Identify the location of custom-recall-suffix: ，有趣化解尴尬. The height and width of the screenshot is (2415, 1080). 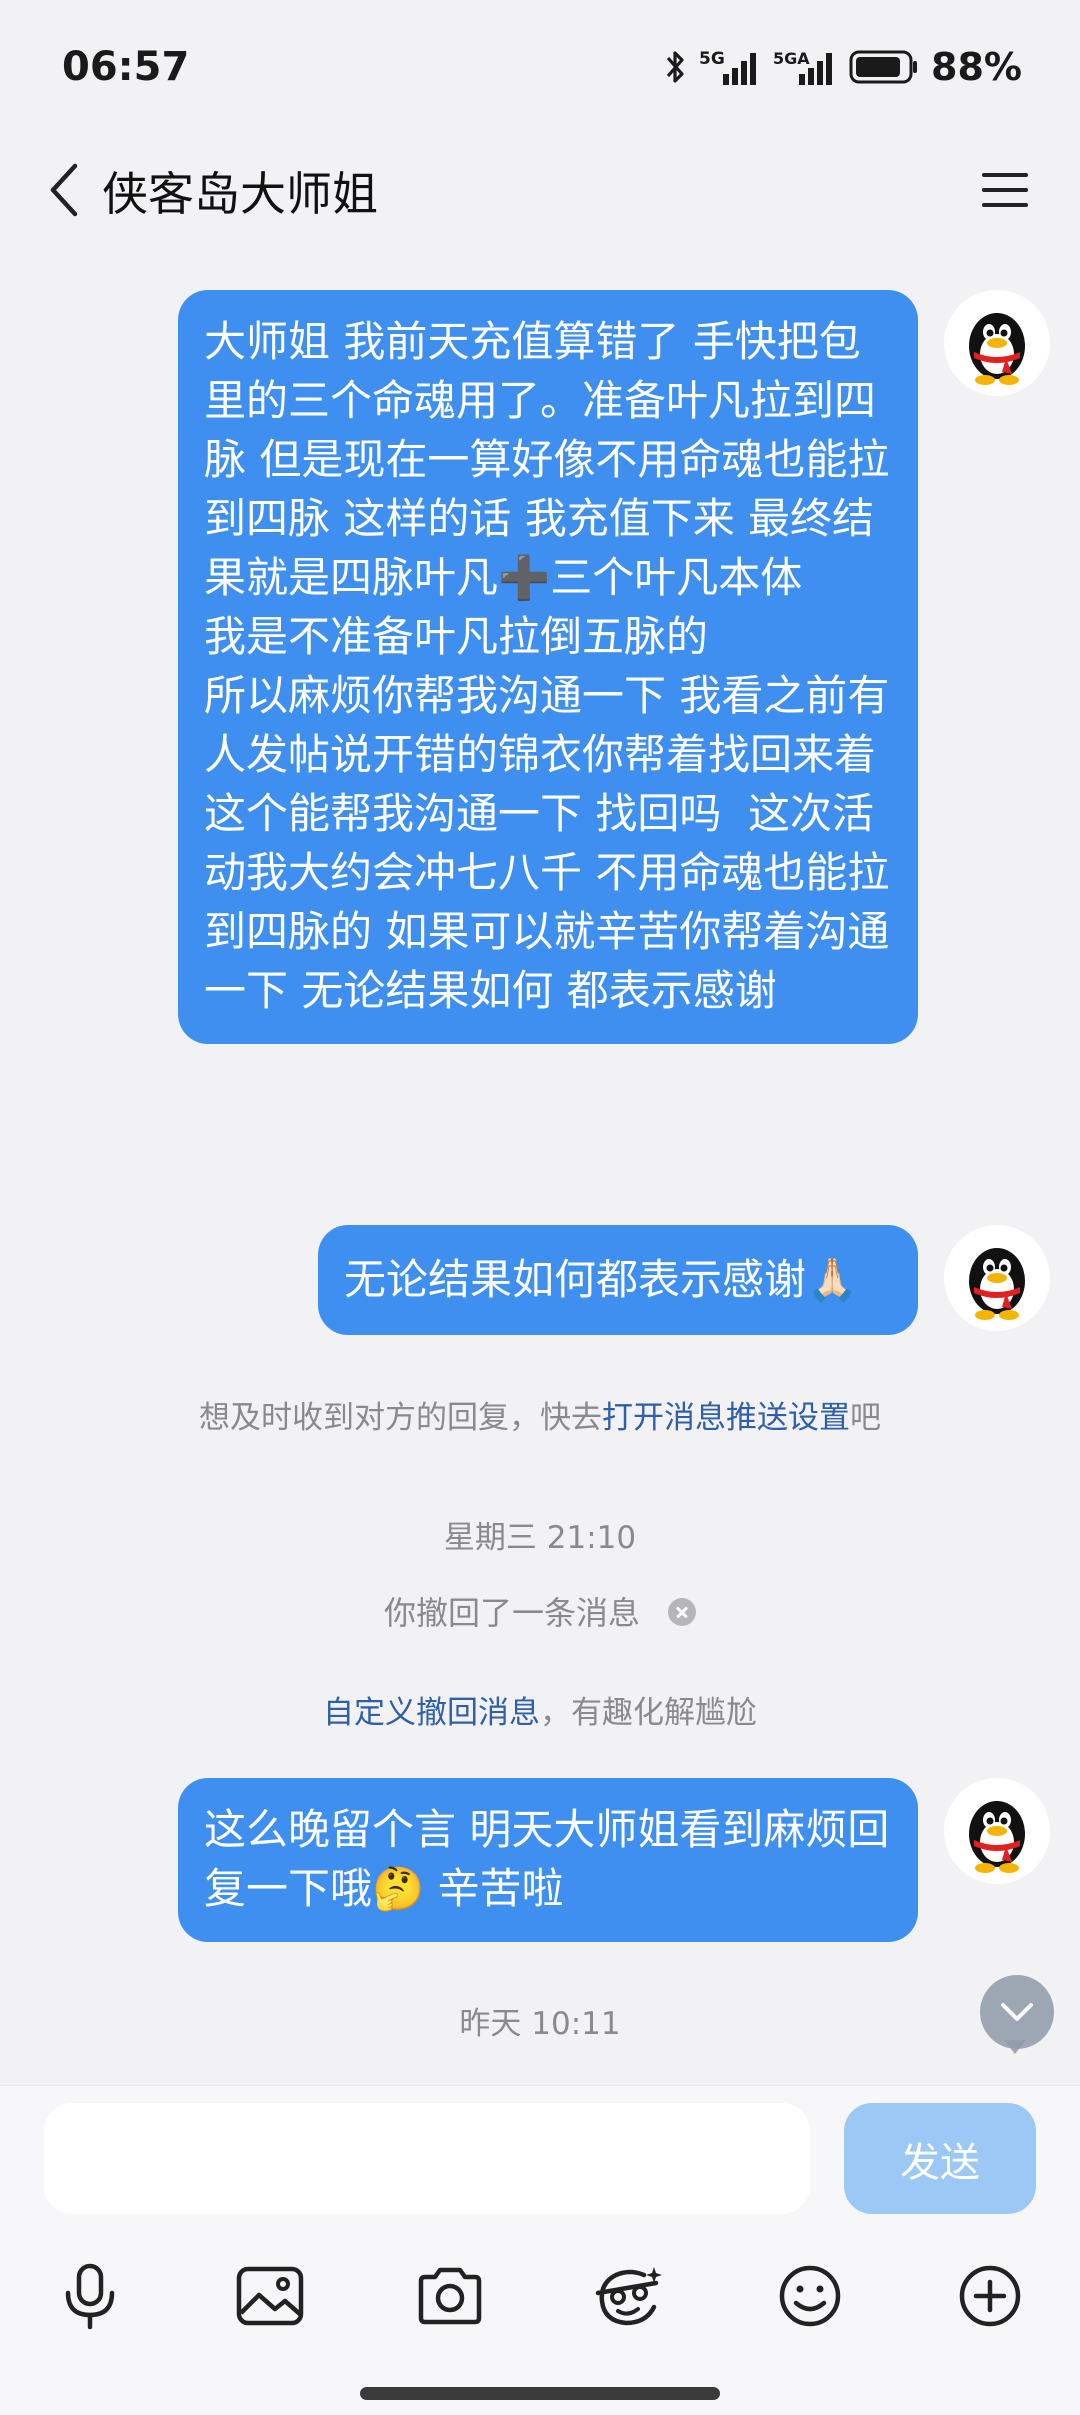
(648, 1713).